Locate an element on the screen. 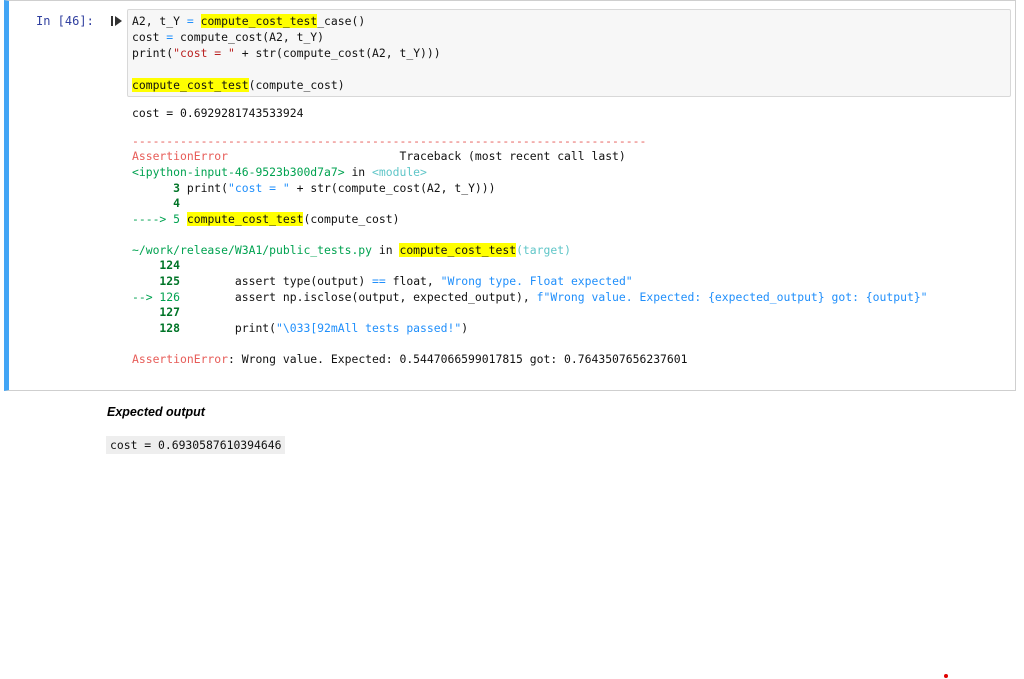 The height and width of the screenshot is (679, 1024). expected-output-heading: Expected output is located at coordinates (156, 412).